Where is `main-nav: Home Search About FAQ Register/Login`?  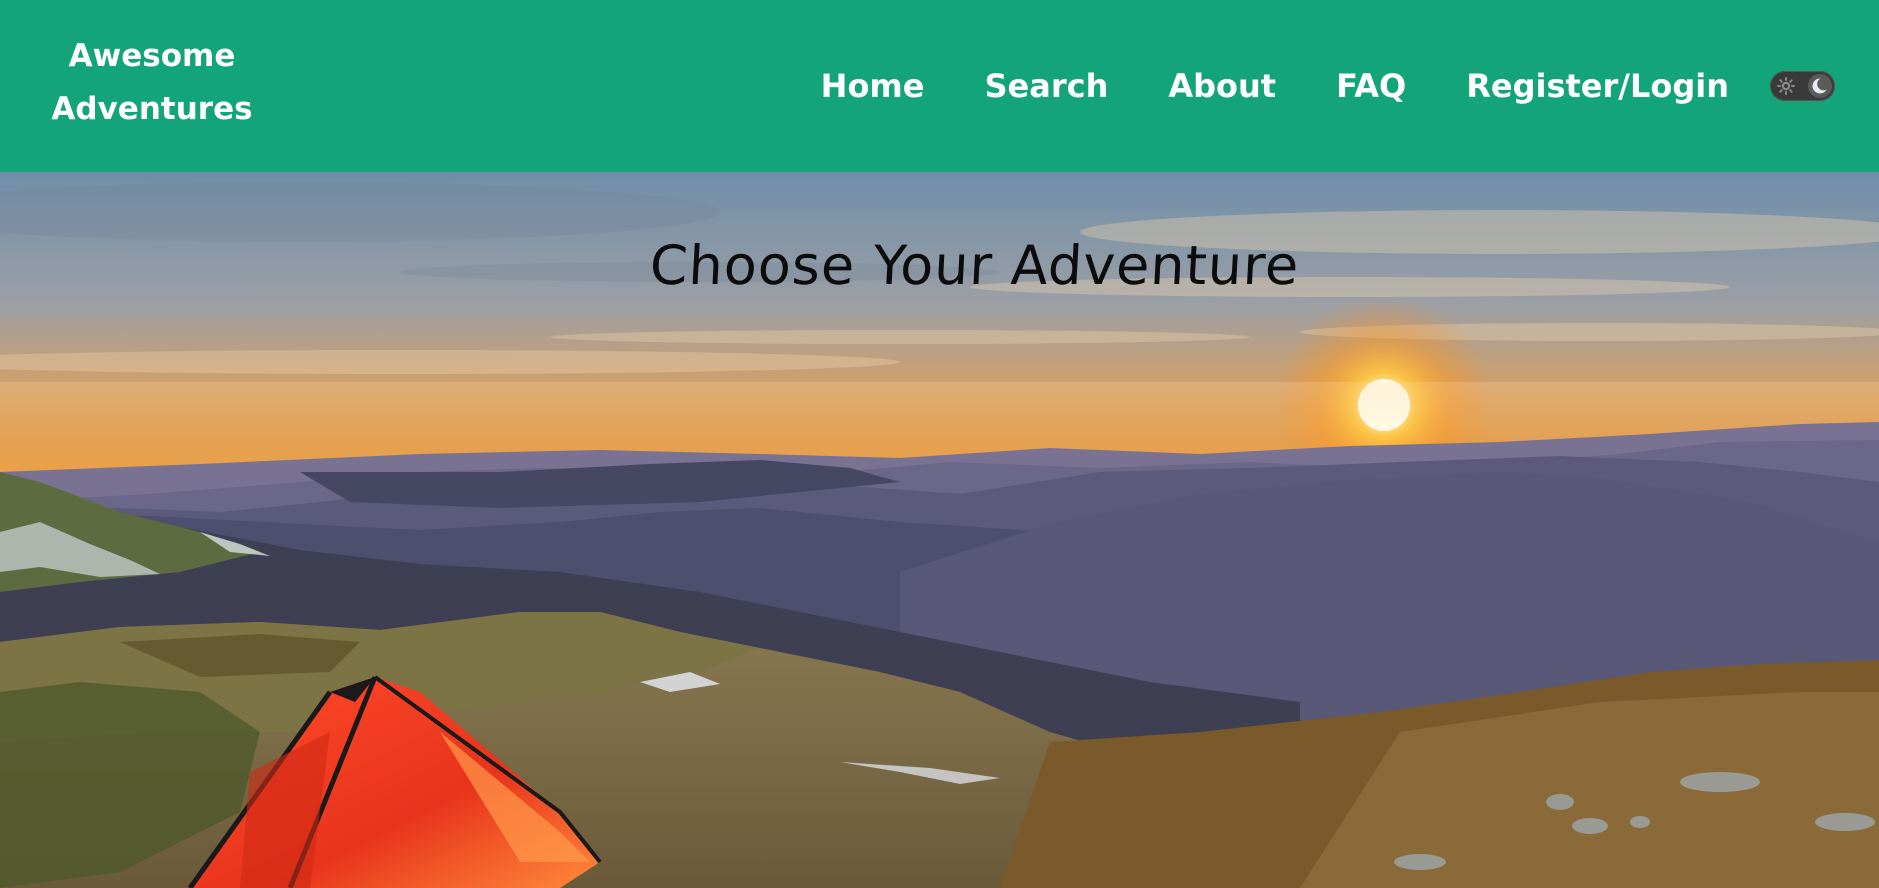
main-nav: Home Search About FAQ Register/Login is located at coordinates (1350, 86).